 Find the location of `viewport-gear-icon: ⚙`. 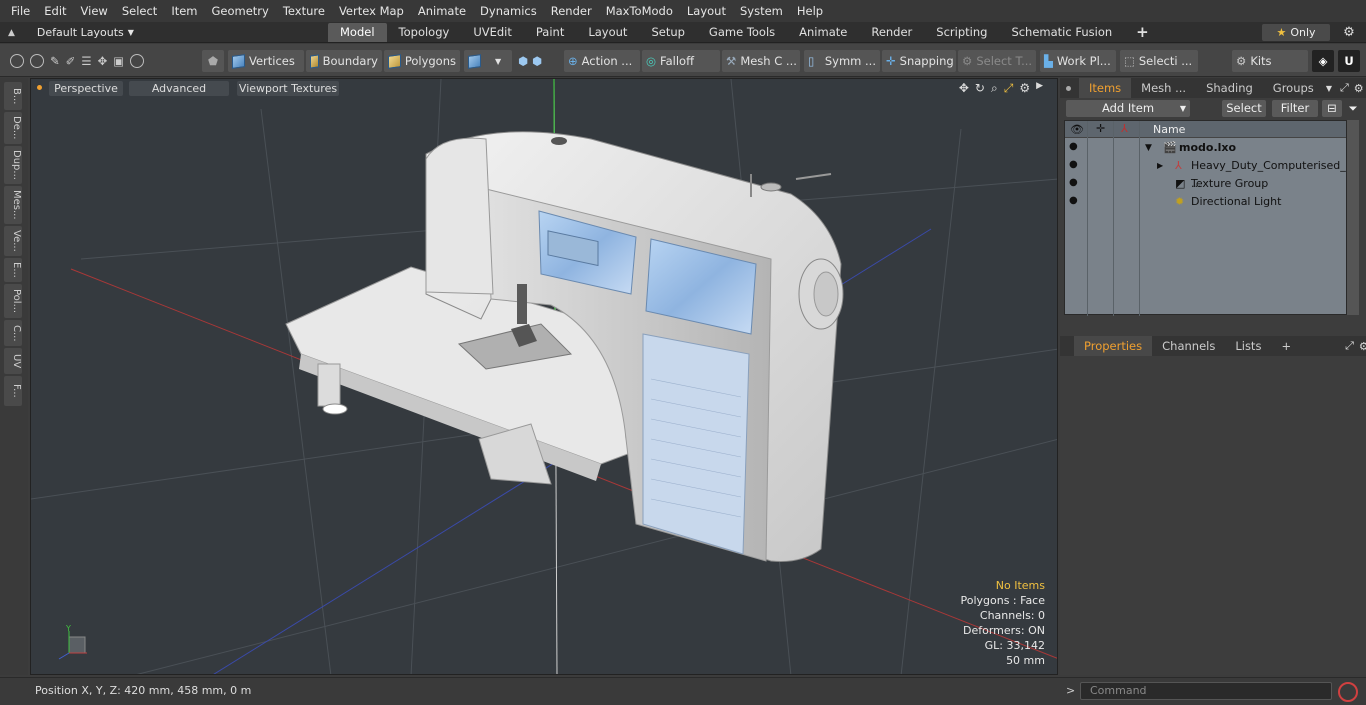

viewport-gear-icon: ⚙ is located at coordinates (1024, 88).